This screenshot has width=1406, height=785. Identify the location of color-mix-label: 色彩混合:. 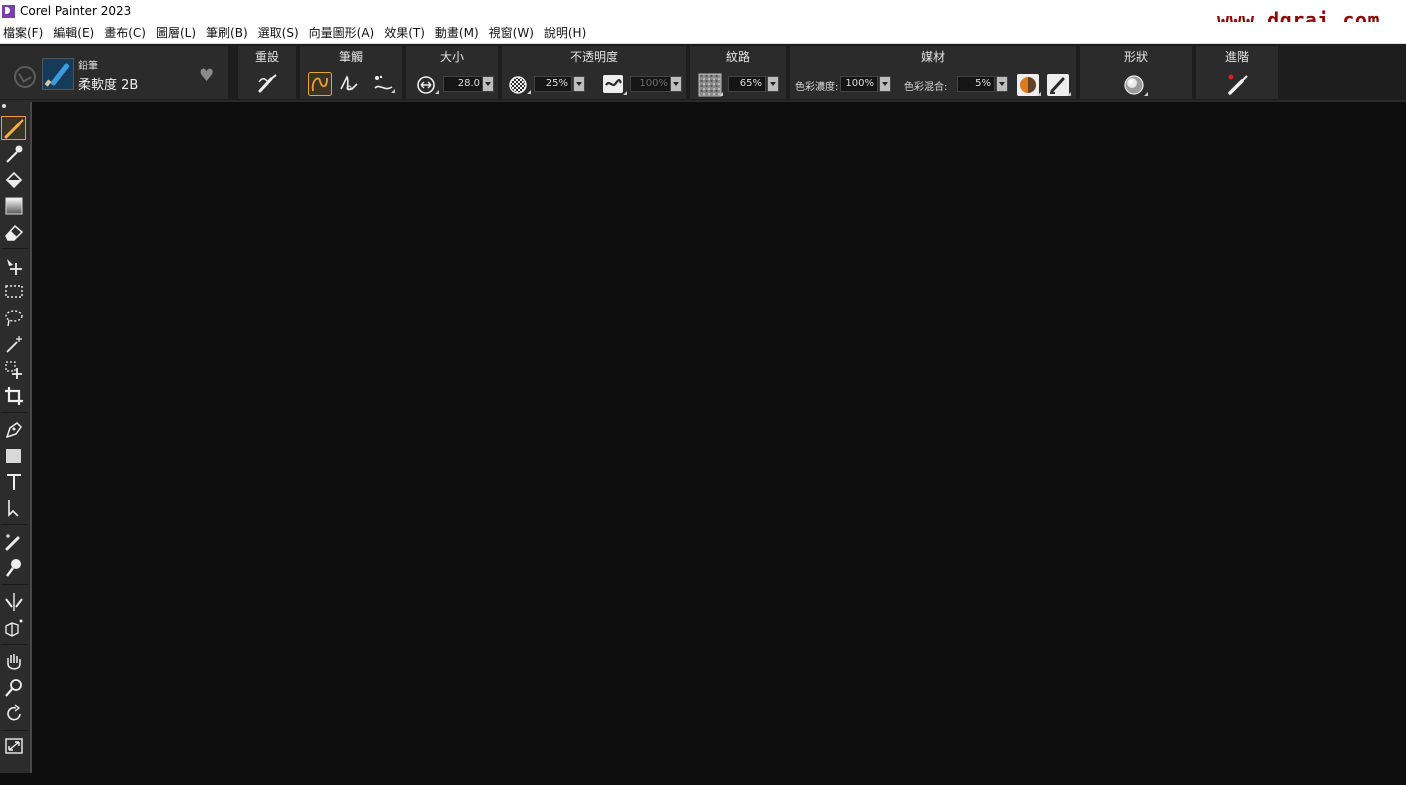
(926, 87).